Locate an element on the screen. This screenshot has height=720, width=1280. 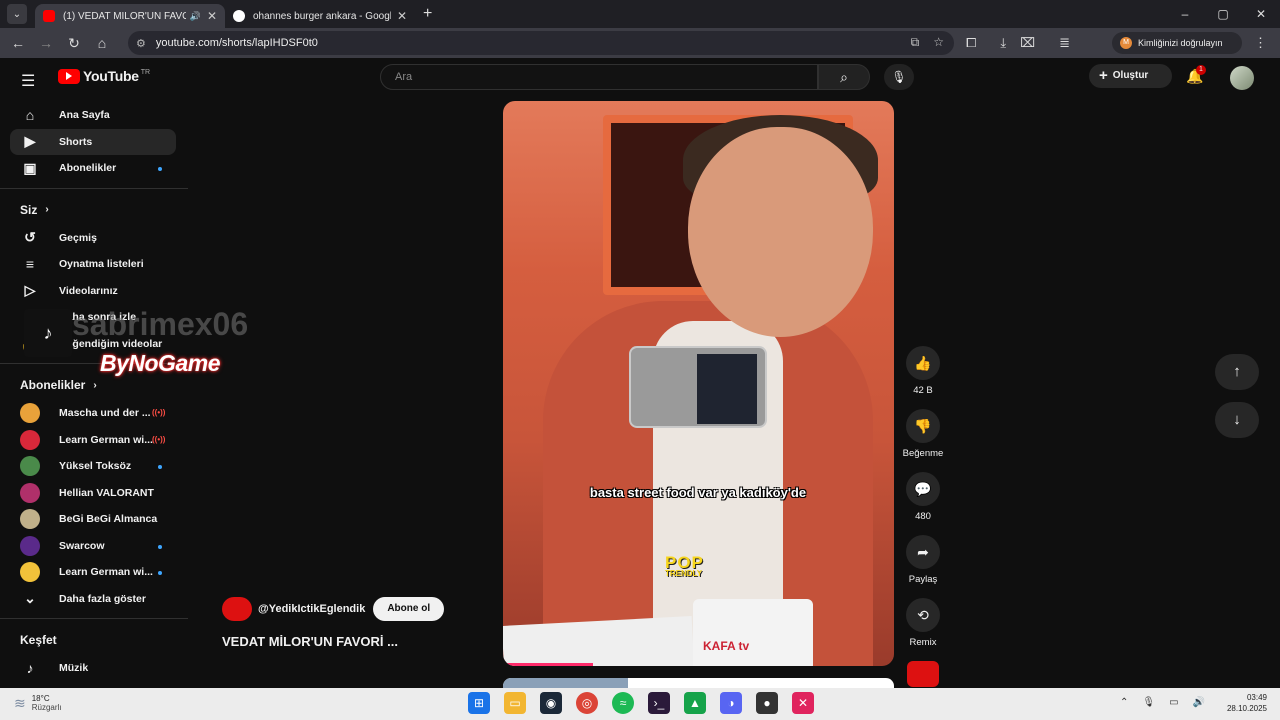
volume-icon: 🔊 is located at coordinates (1199, 702).